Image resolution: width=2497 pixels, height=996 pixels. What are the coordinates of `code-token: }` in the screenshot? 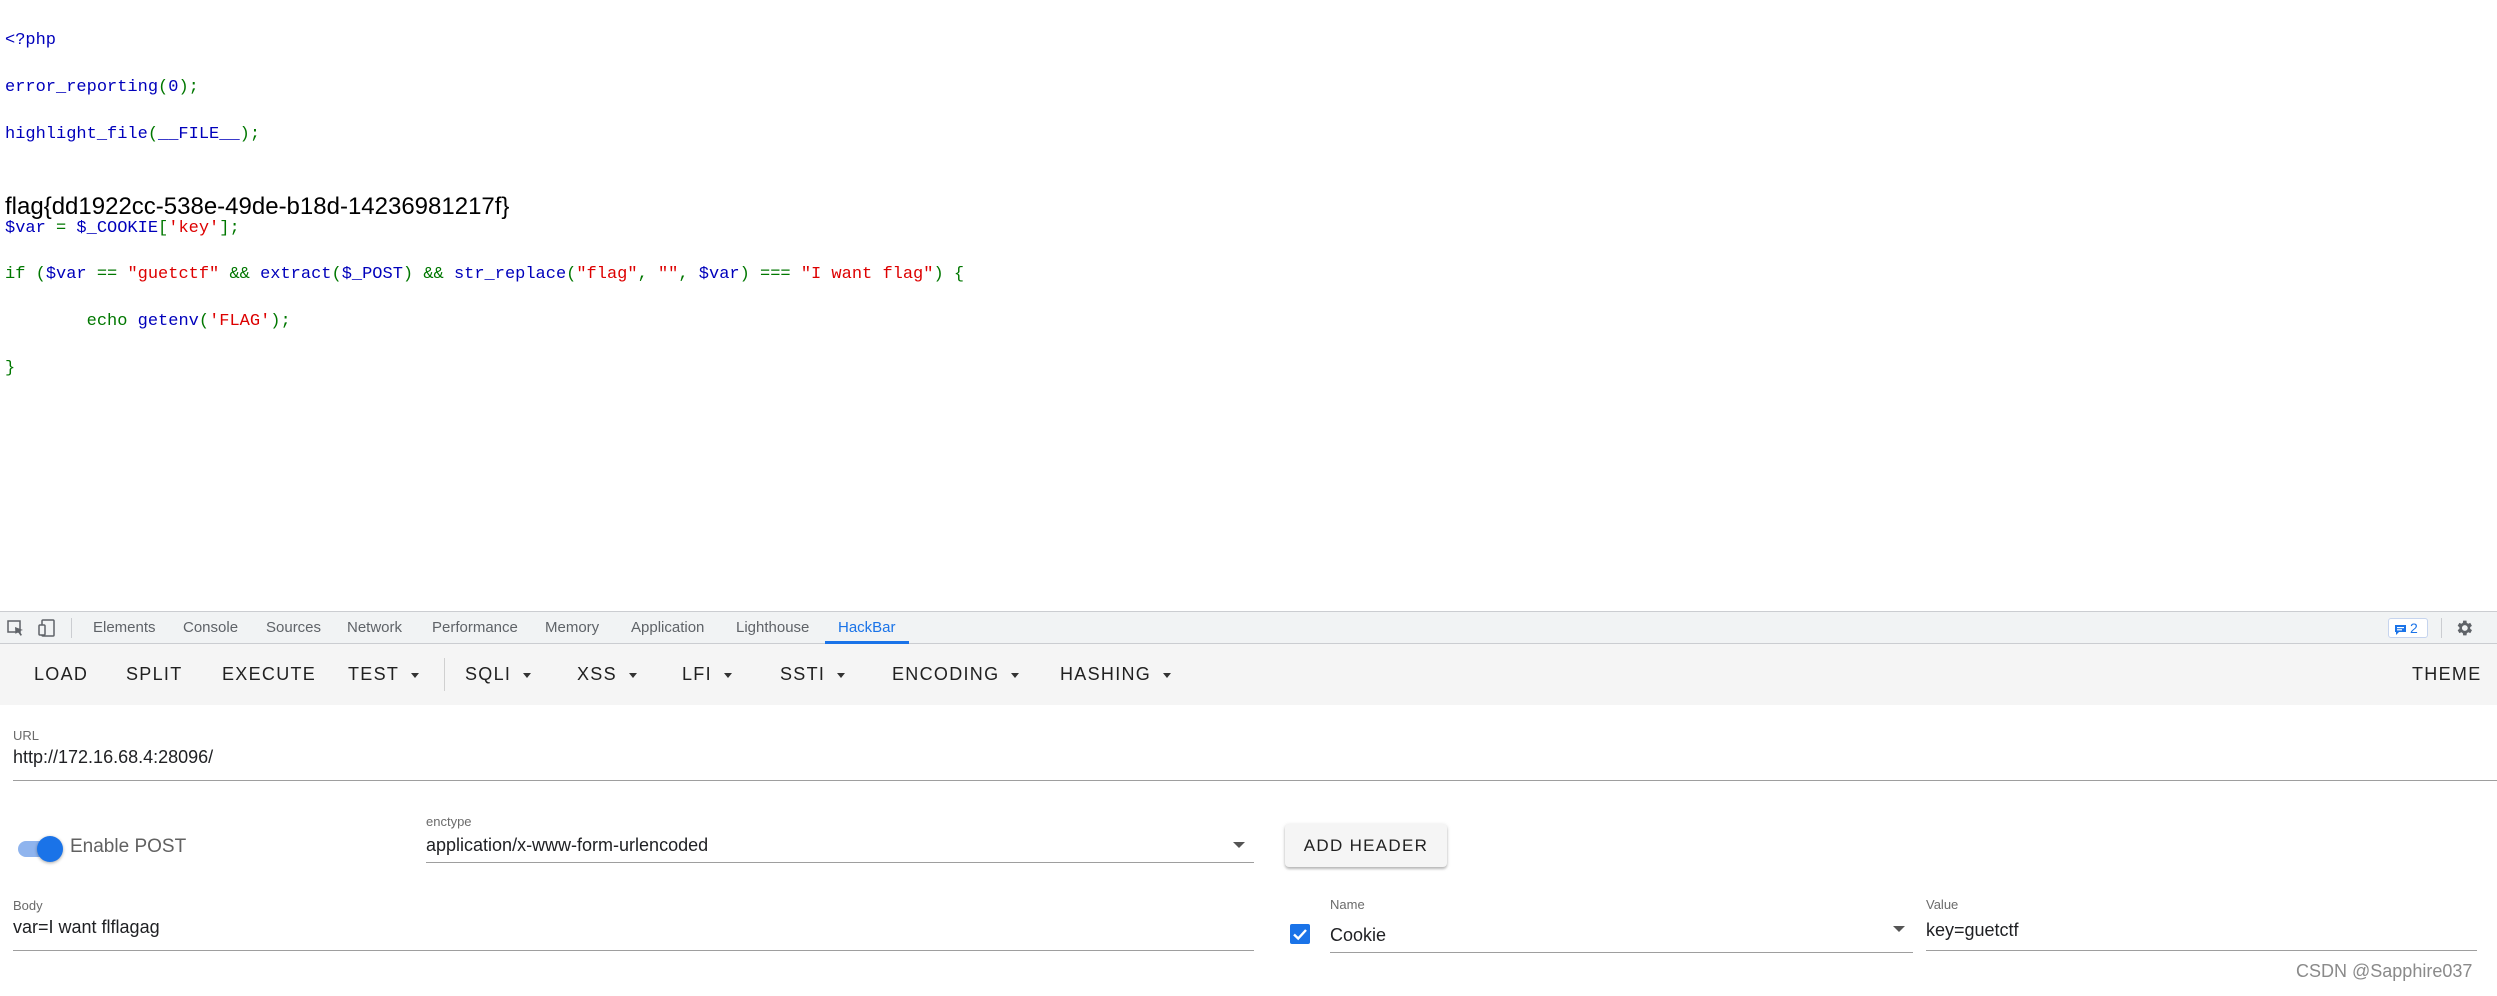 It's located at (10, 368).